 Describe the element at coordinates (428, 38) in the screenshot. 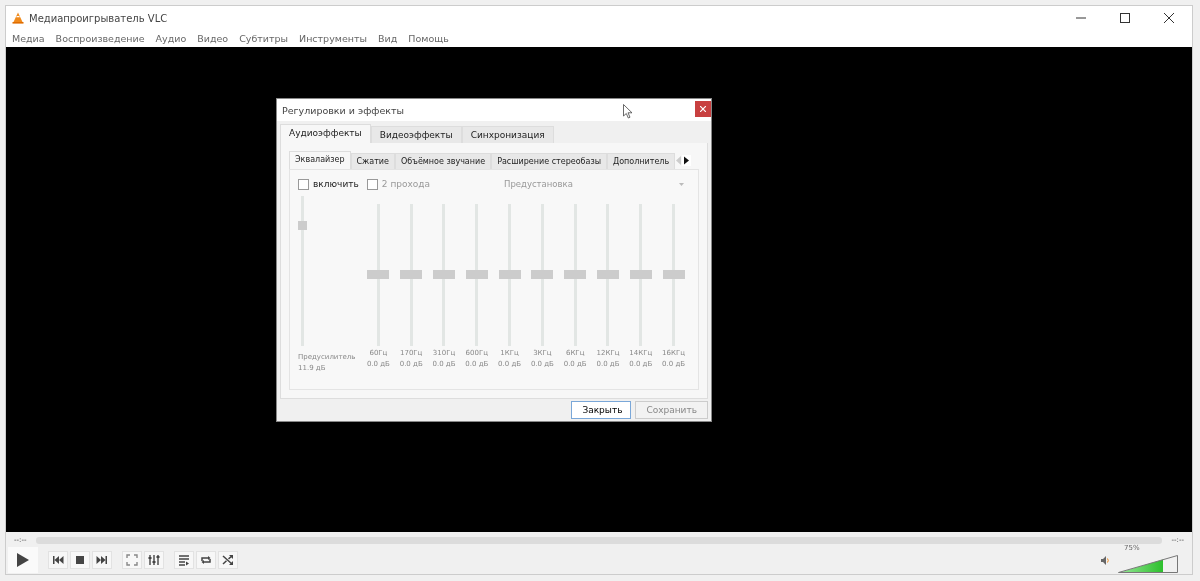

I see `menu-item: Помощь` at that location.